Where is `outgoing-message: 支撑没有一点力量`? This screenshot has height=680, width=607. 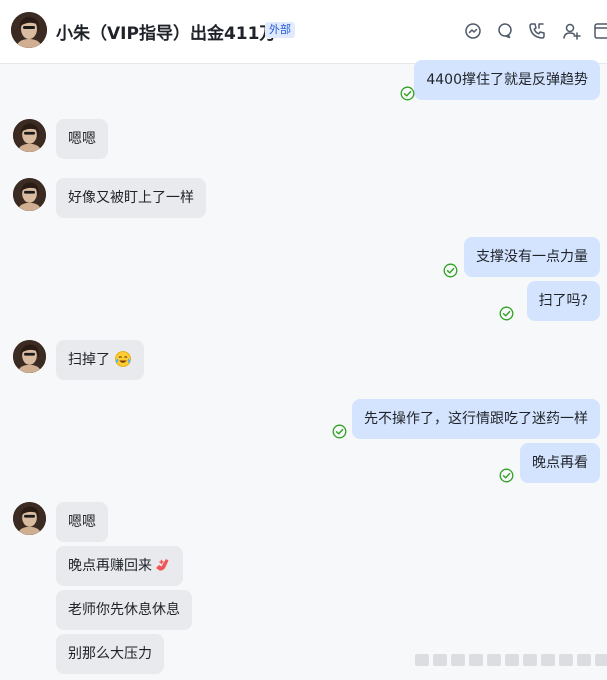 outgoing-message: 支撑没有一点力量 is located at coordinates (532, 257).